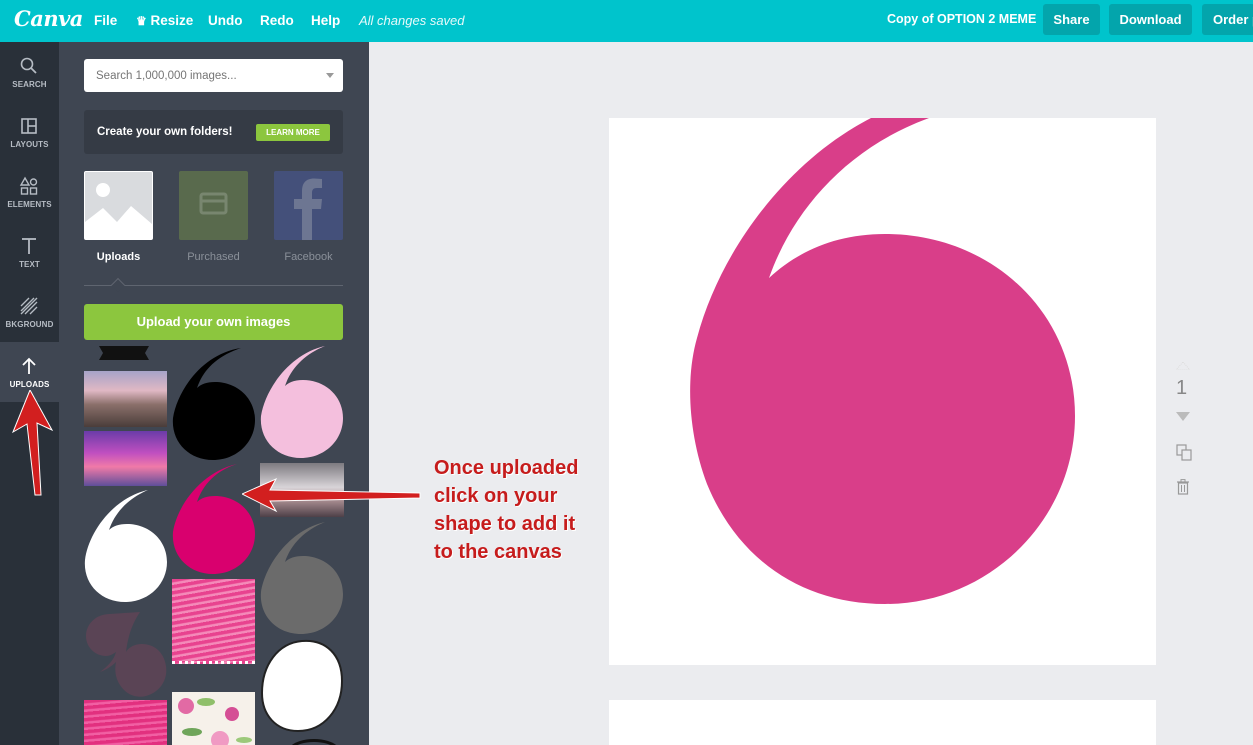 The height and width of the screenshot is (745, 1253). I want to click on purple-sunset-photo-thumbnail, so click(125, 458).